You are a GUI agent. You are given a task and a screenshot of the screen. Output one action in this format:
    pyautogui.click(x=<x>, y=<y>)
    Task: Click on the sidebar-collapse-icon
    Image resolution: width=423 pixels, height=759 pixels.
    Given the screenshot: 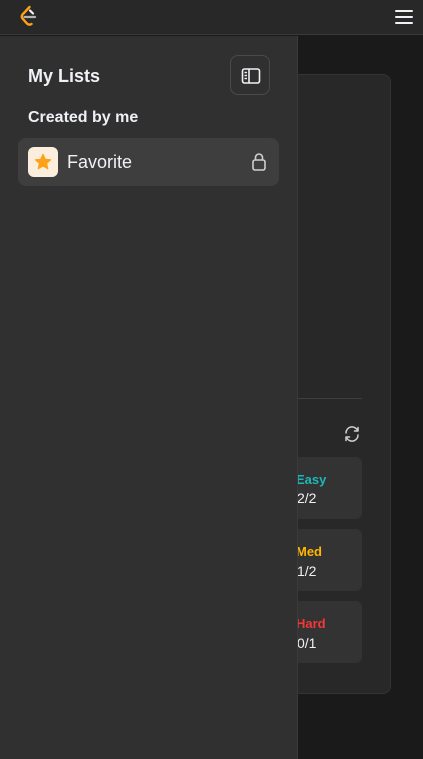 What is the action you would take?
    pyautogui.click(x=251, y=76)
    